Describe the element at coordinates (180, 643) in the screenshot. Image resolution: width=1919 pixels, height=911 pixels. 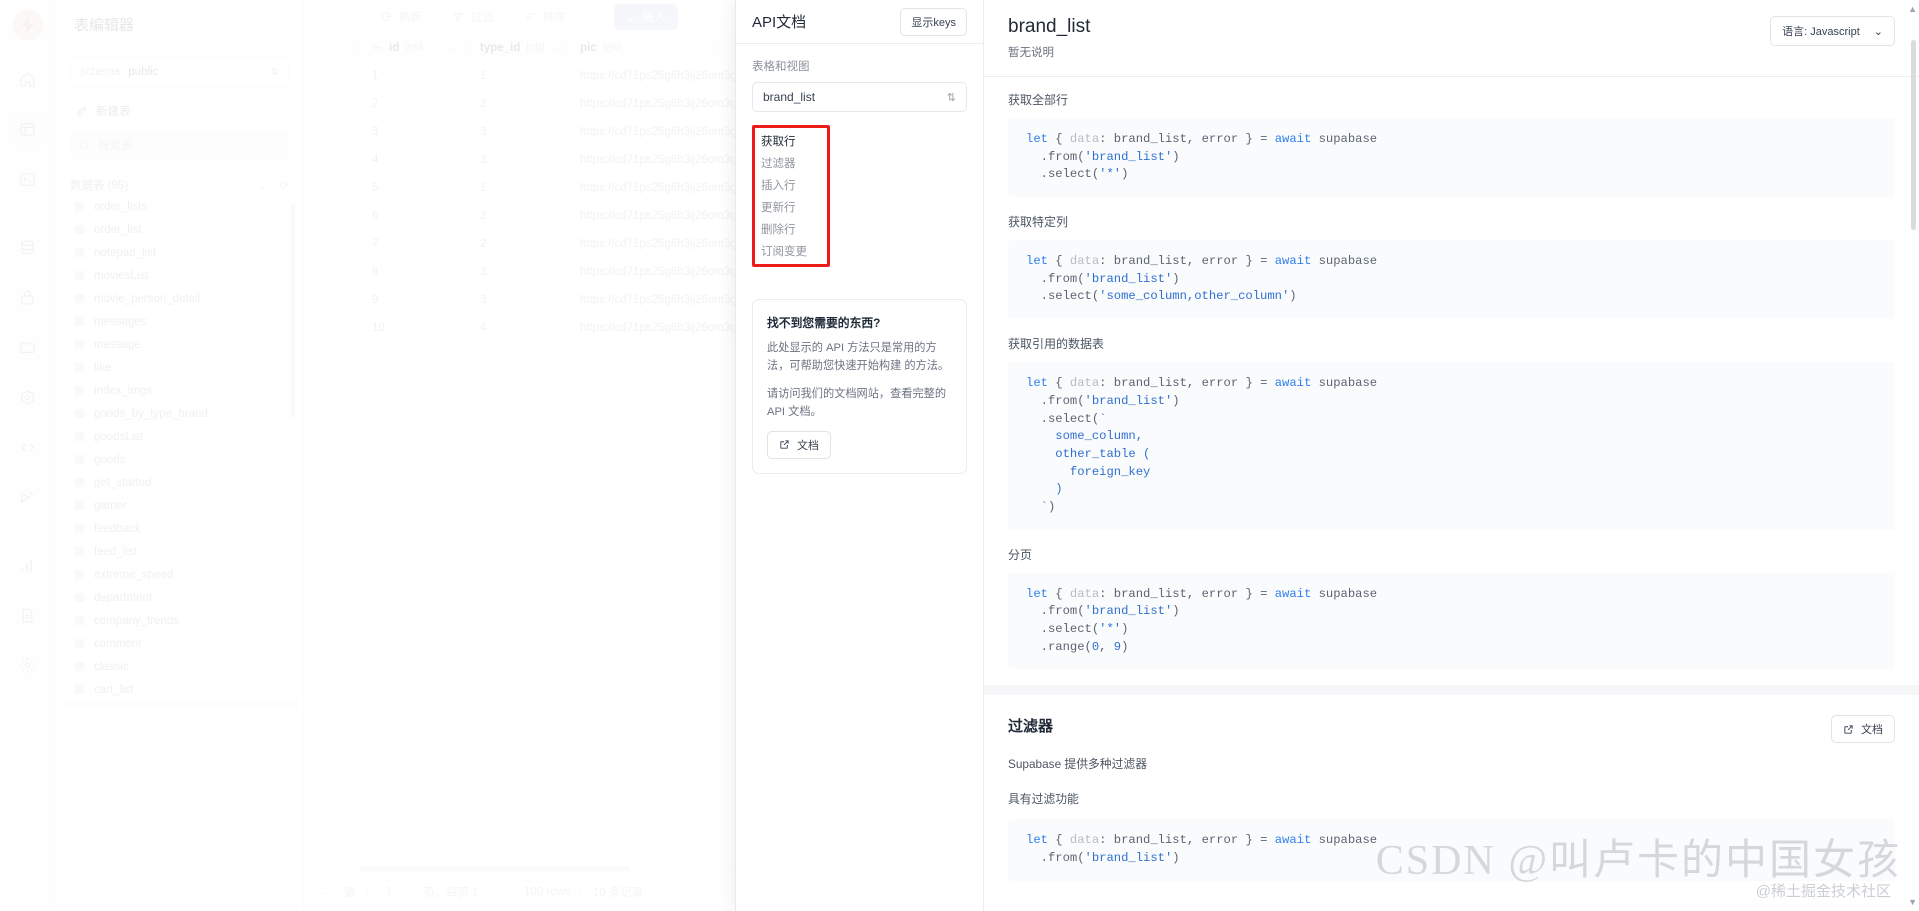
I see `sidebar-table-comment: comment` at that location.